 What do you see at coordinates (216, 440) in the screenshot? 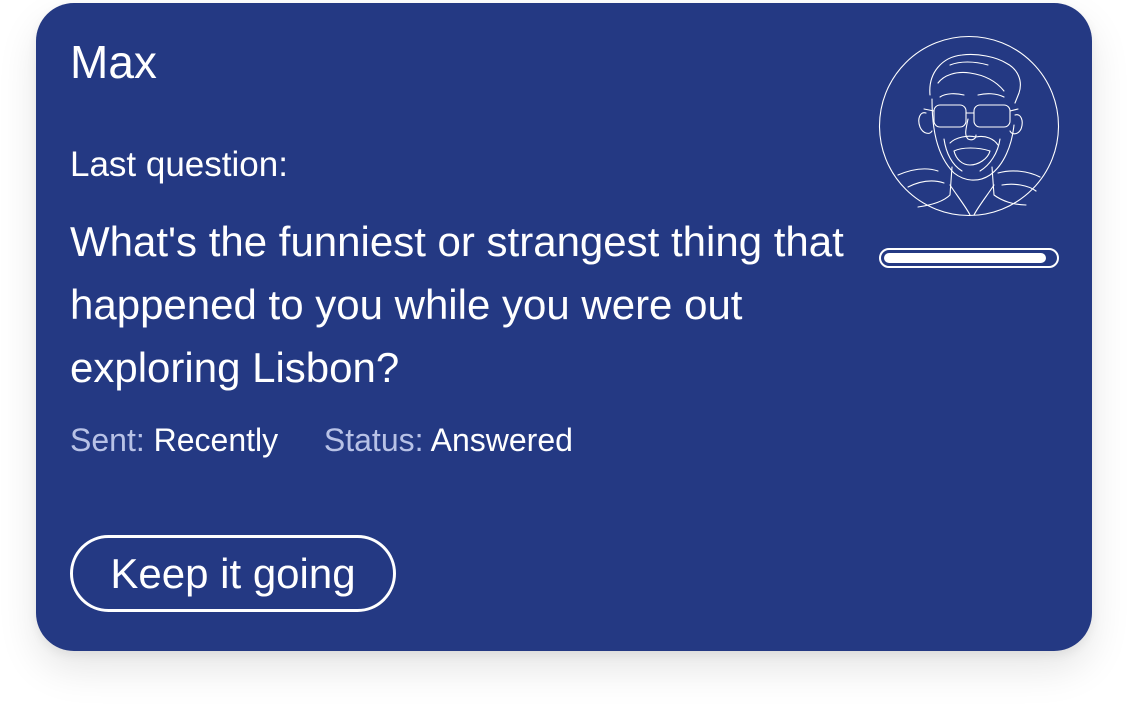
I see `sent-value: Recently` at bounding box center [216, 440].